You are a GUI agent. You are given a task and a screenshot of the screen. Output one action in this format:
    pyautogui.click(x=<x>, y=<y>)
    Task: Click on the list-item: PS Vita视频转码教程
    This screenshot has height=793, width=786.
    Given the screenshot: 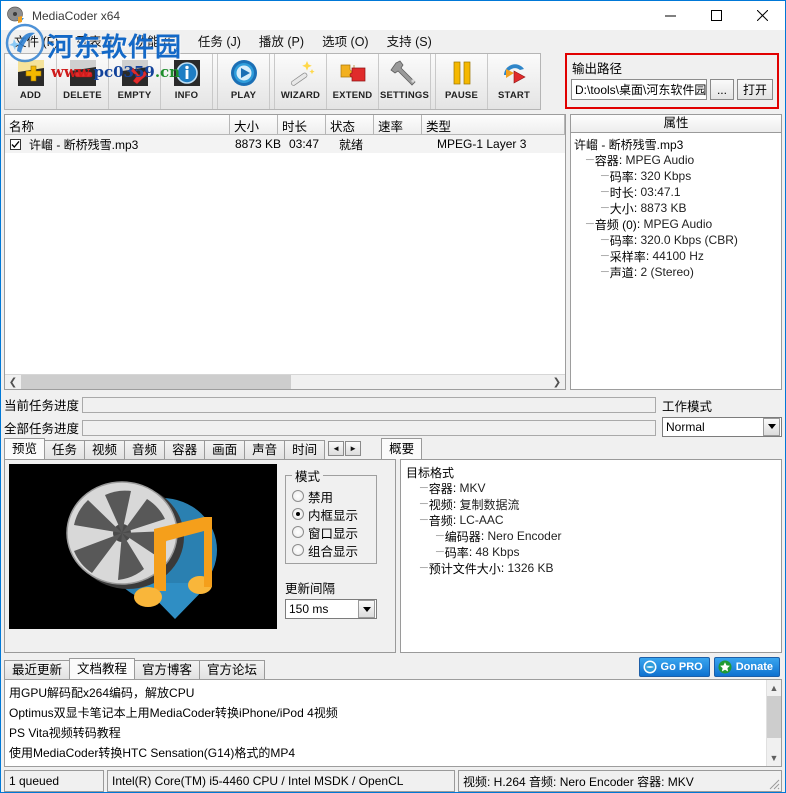 What is the action you would take?
    pyautogui.click(x=385, y=733)
    